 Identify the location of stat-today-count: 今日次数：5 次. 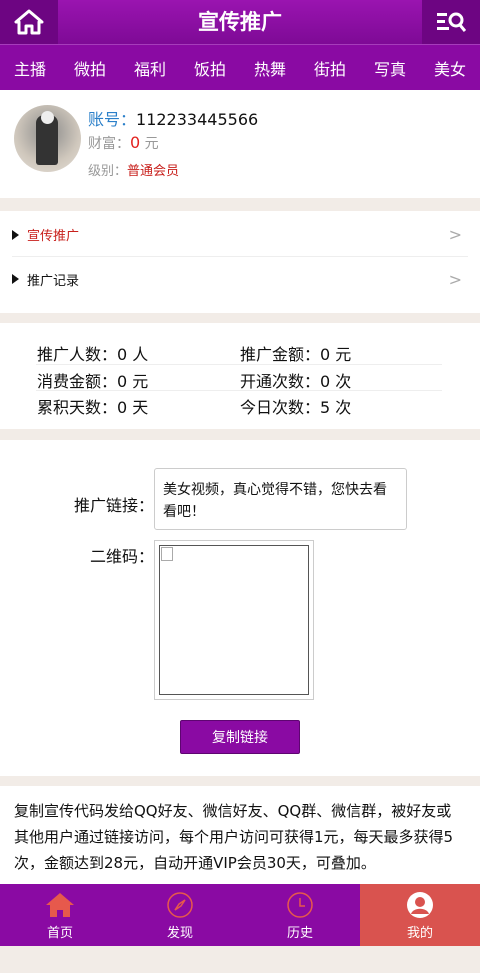
(296, 407).